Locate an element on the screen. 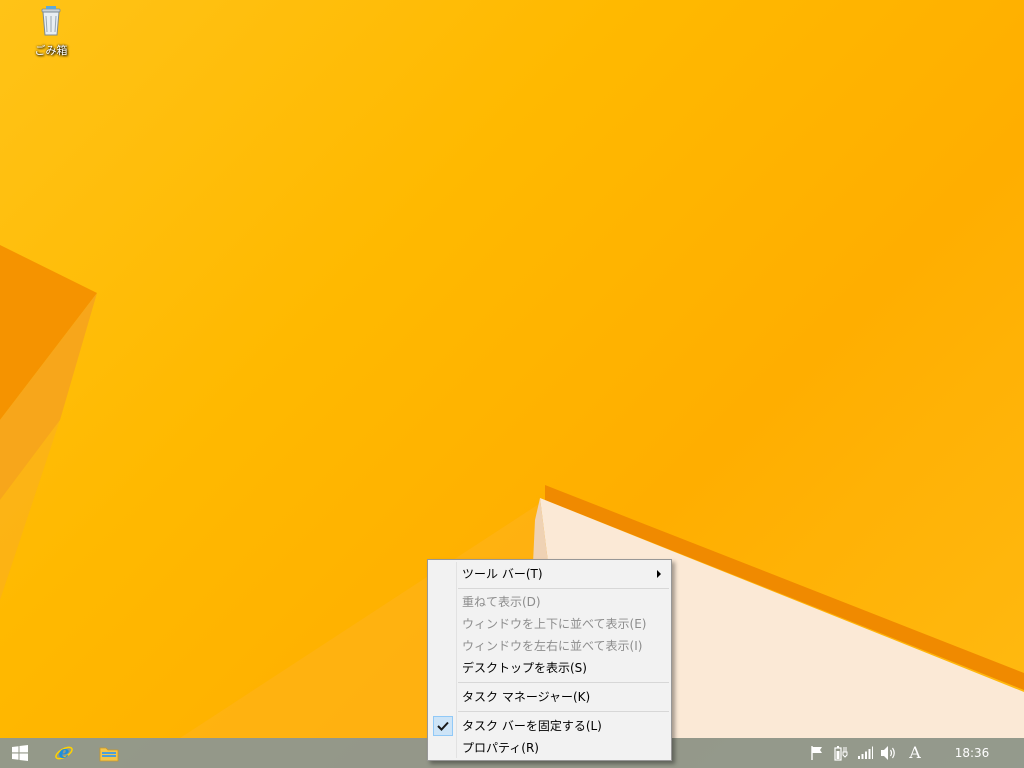  recycle-bin-shortcut: ごみ箱 is located at coordinates (51, 31).